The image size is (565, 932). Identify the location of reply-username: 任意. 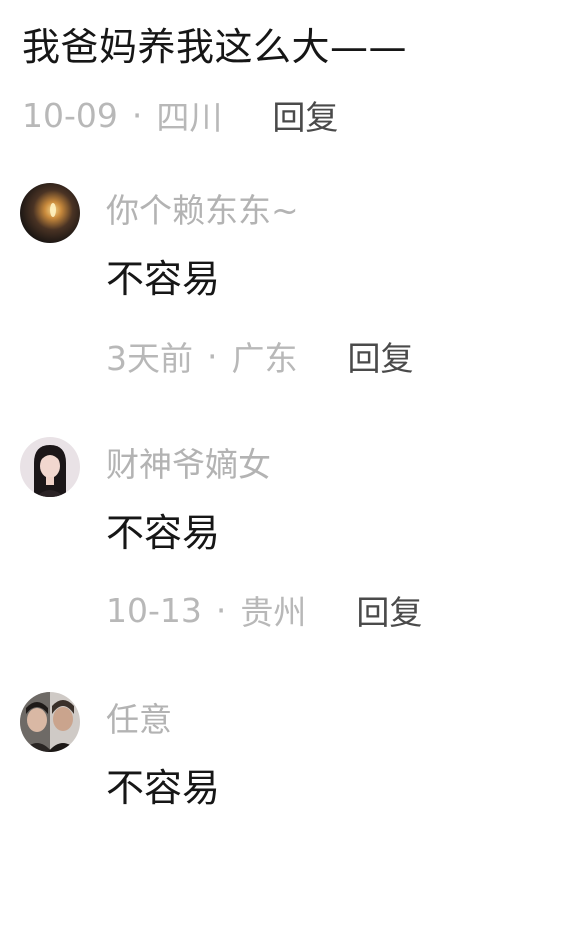
(139, 720).